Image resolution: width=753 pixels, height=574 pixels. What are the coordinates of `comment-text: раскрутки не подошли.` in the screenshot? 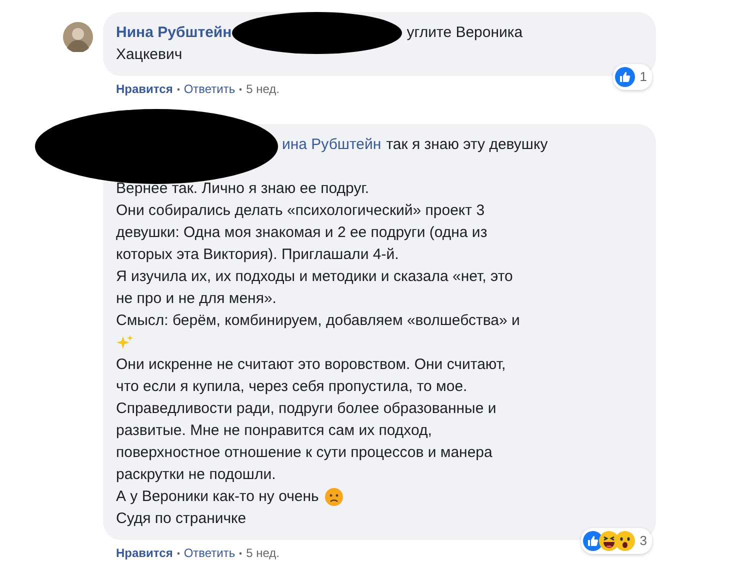 It's located at (196, 475).